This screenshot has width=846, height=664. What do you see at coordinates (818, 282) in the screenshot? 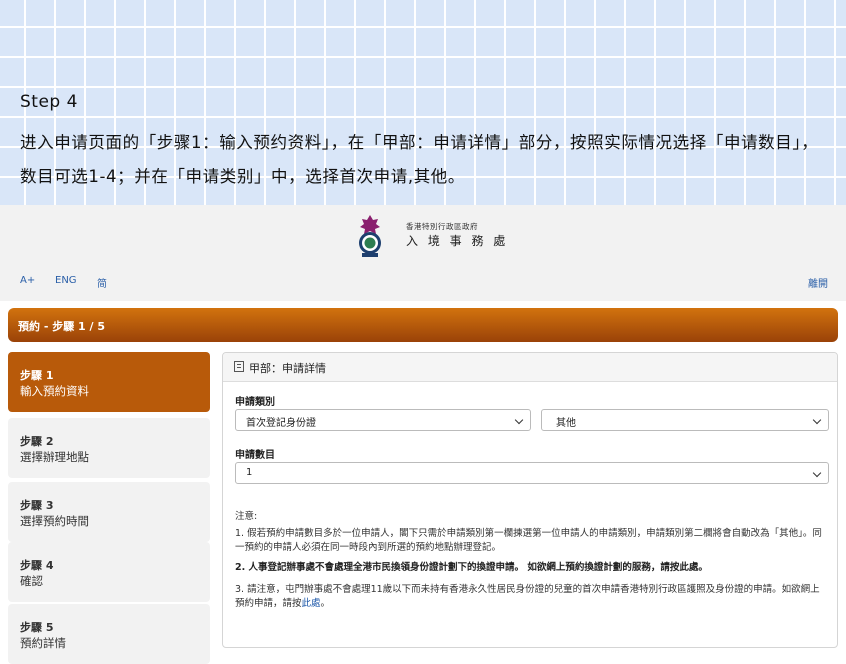
I see `logout-link: 離開` at bounding box center [818, 282].